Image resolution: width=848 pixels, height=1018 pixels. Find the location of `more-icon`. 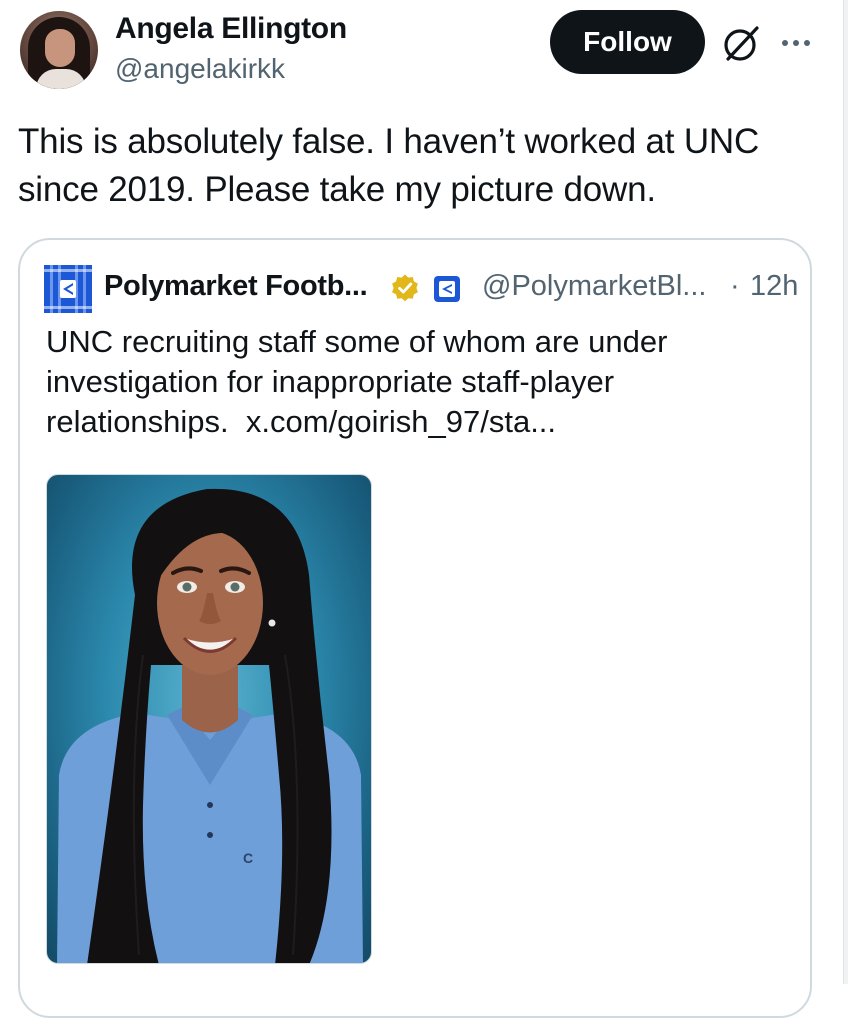

more-icon is located at coordinates (796, 43).